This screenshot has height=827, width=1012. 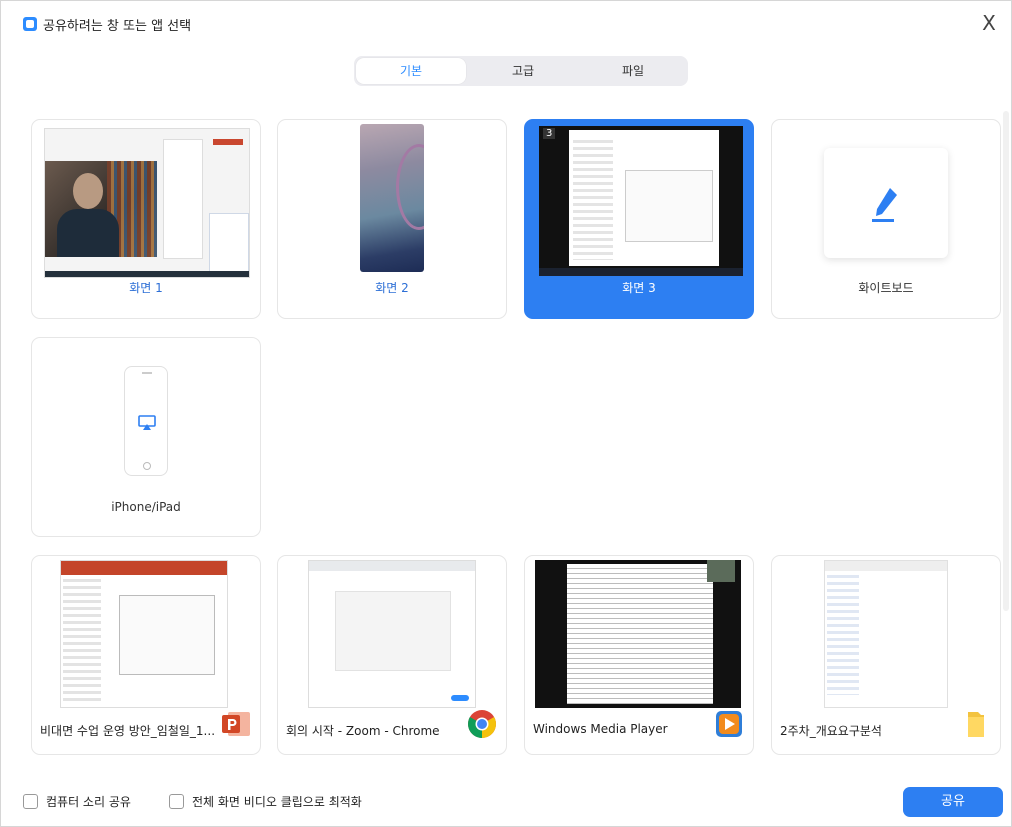 I want to click on scrollbar, so click(x=1006, y=361).